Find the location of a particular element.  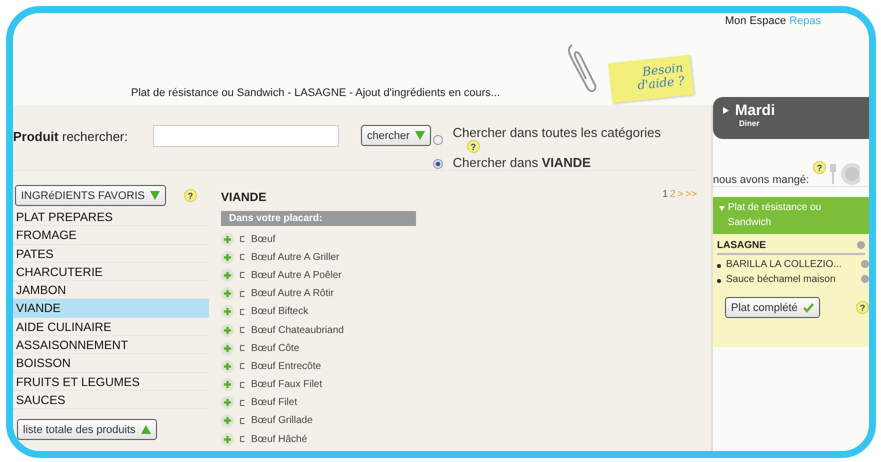

category-item: PATES is located at coordinates (111, 253).